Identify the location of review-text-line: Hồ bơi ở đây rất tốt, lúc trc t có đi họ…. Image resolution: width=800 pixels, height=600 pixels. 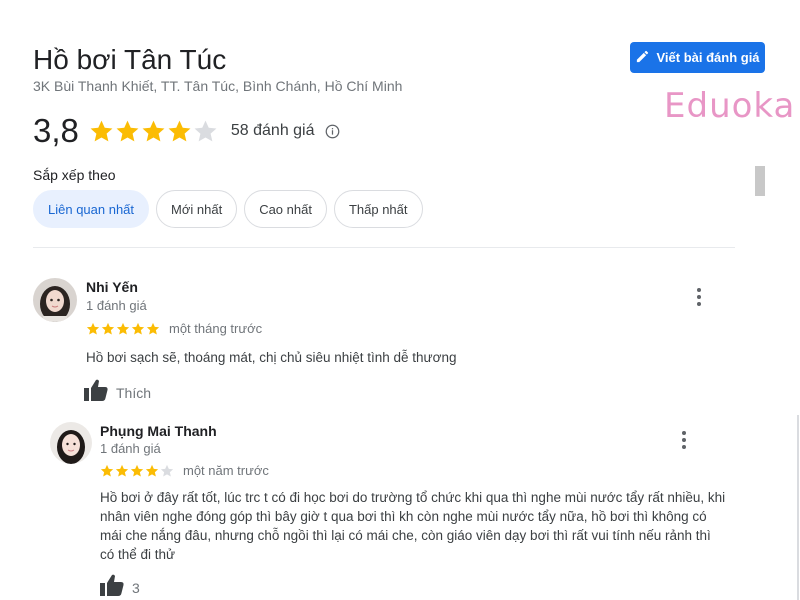
(413, 497).